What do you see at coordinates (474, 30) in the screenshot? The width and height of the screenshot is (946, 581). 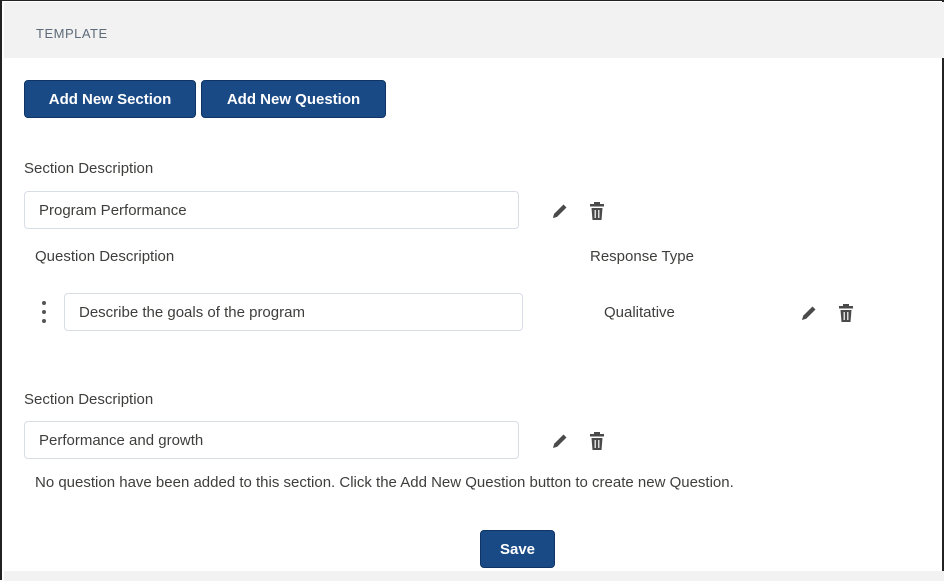 I see `panel-header: TEMPLATE` at bounding box center [474, 30].